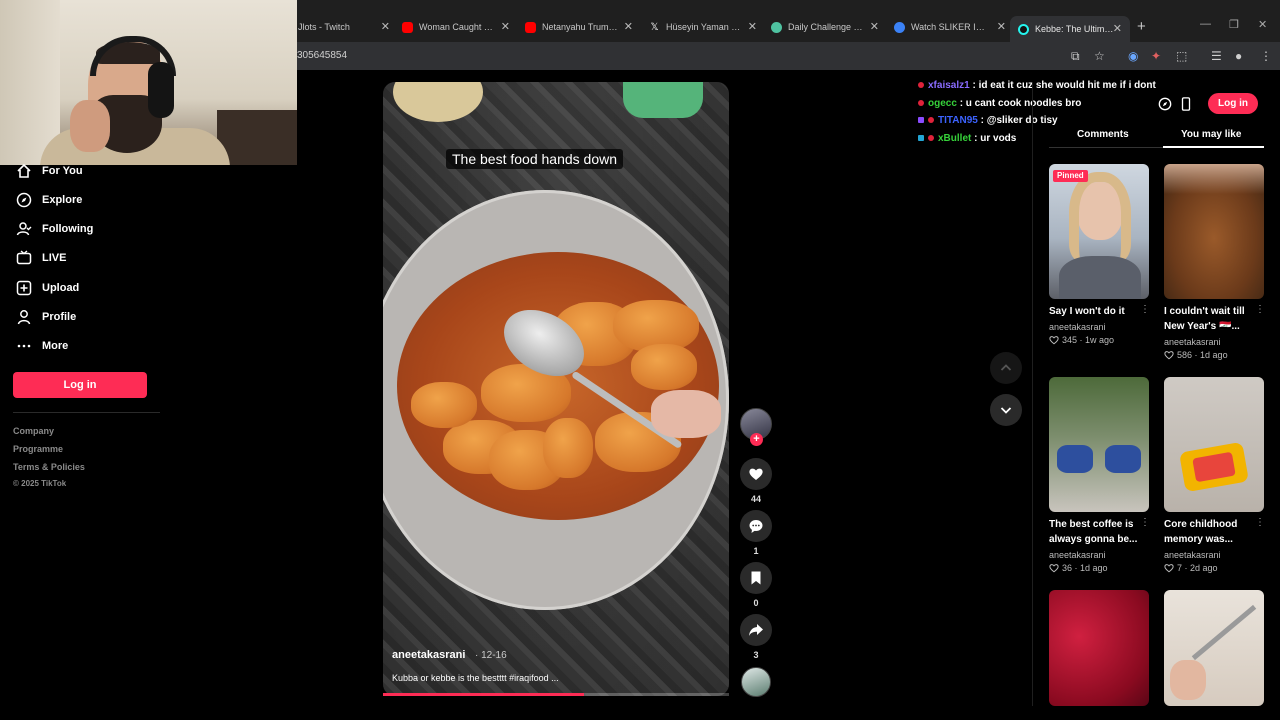 The width and height of the screenshot is (1280, 720). I want to click on music-avatar, so click(756, 682).